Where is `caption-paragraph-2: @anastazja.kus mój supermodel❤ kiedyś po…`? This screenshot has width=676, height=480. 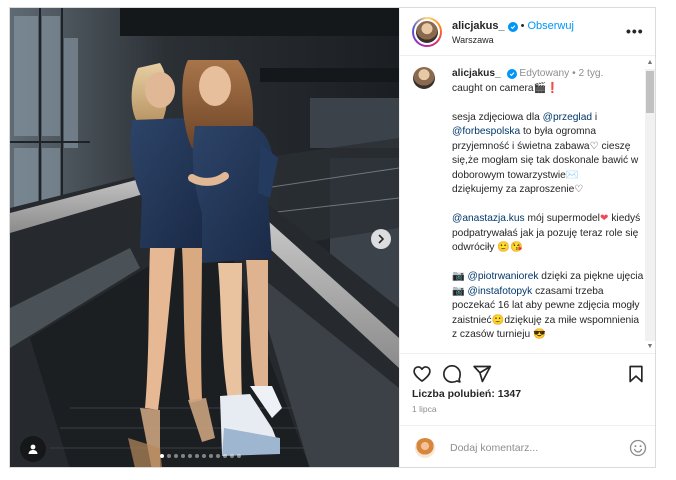
caption-paragraph-2: @anastazja.kus mój supermodel❤ kiedyś po… is located at coordinates (546, 233).